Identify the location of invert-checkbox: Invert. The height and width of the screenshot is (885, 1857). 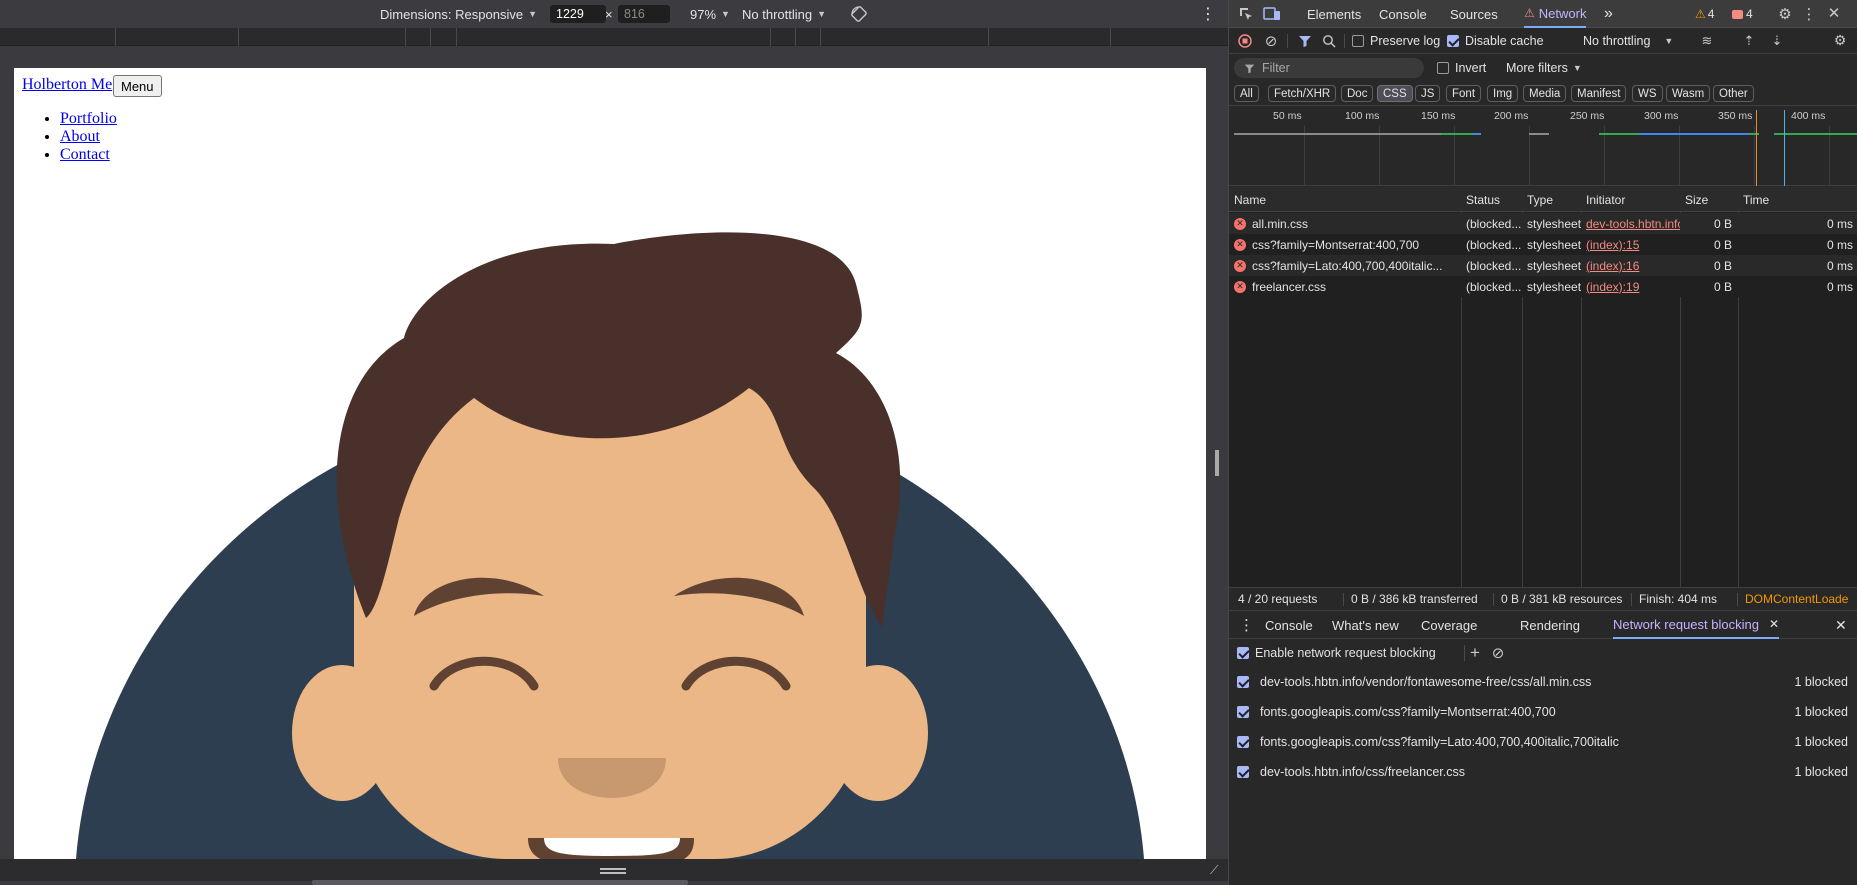
(1461, 68).